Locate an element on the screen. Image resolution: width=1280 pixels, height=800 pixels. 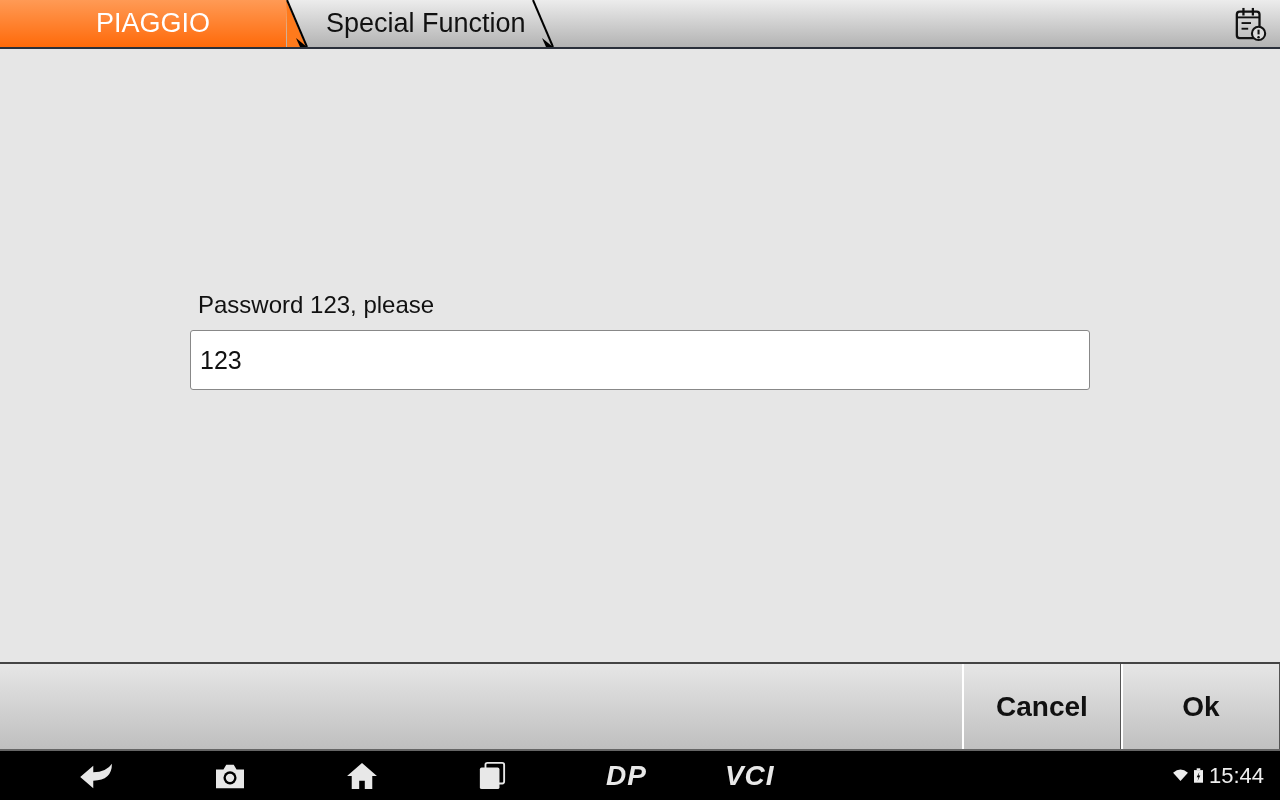
battery-icon is located at coordinates (1198, 775).